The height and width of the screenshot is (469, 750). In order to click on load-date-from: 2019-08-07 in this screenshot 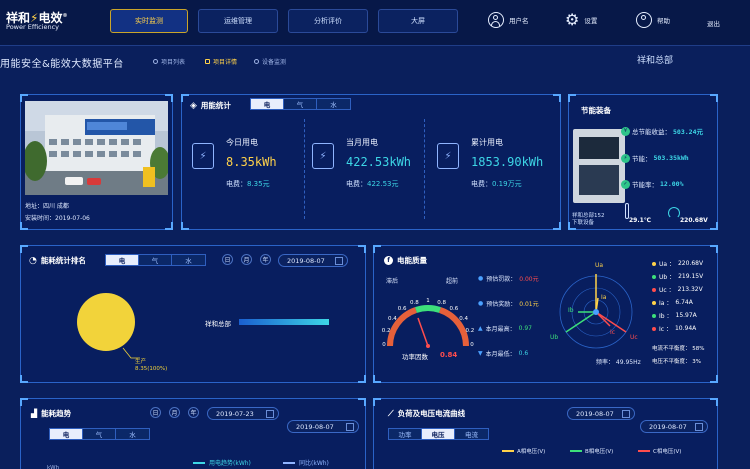, I will do `click(601, 413)`.